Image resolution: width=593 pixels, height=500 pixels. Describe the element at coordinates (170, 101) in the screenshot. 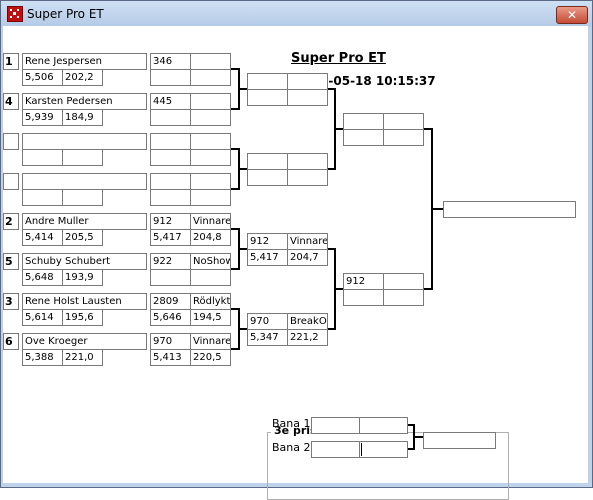

I see `car-number: 445` at that location.